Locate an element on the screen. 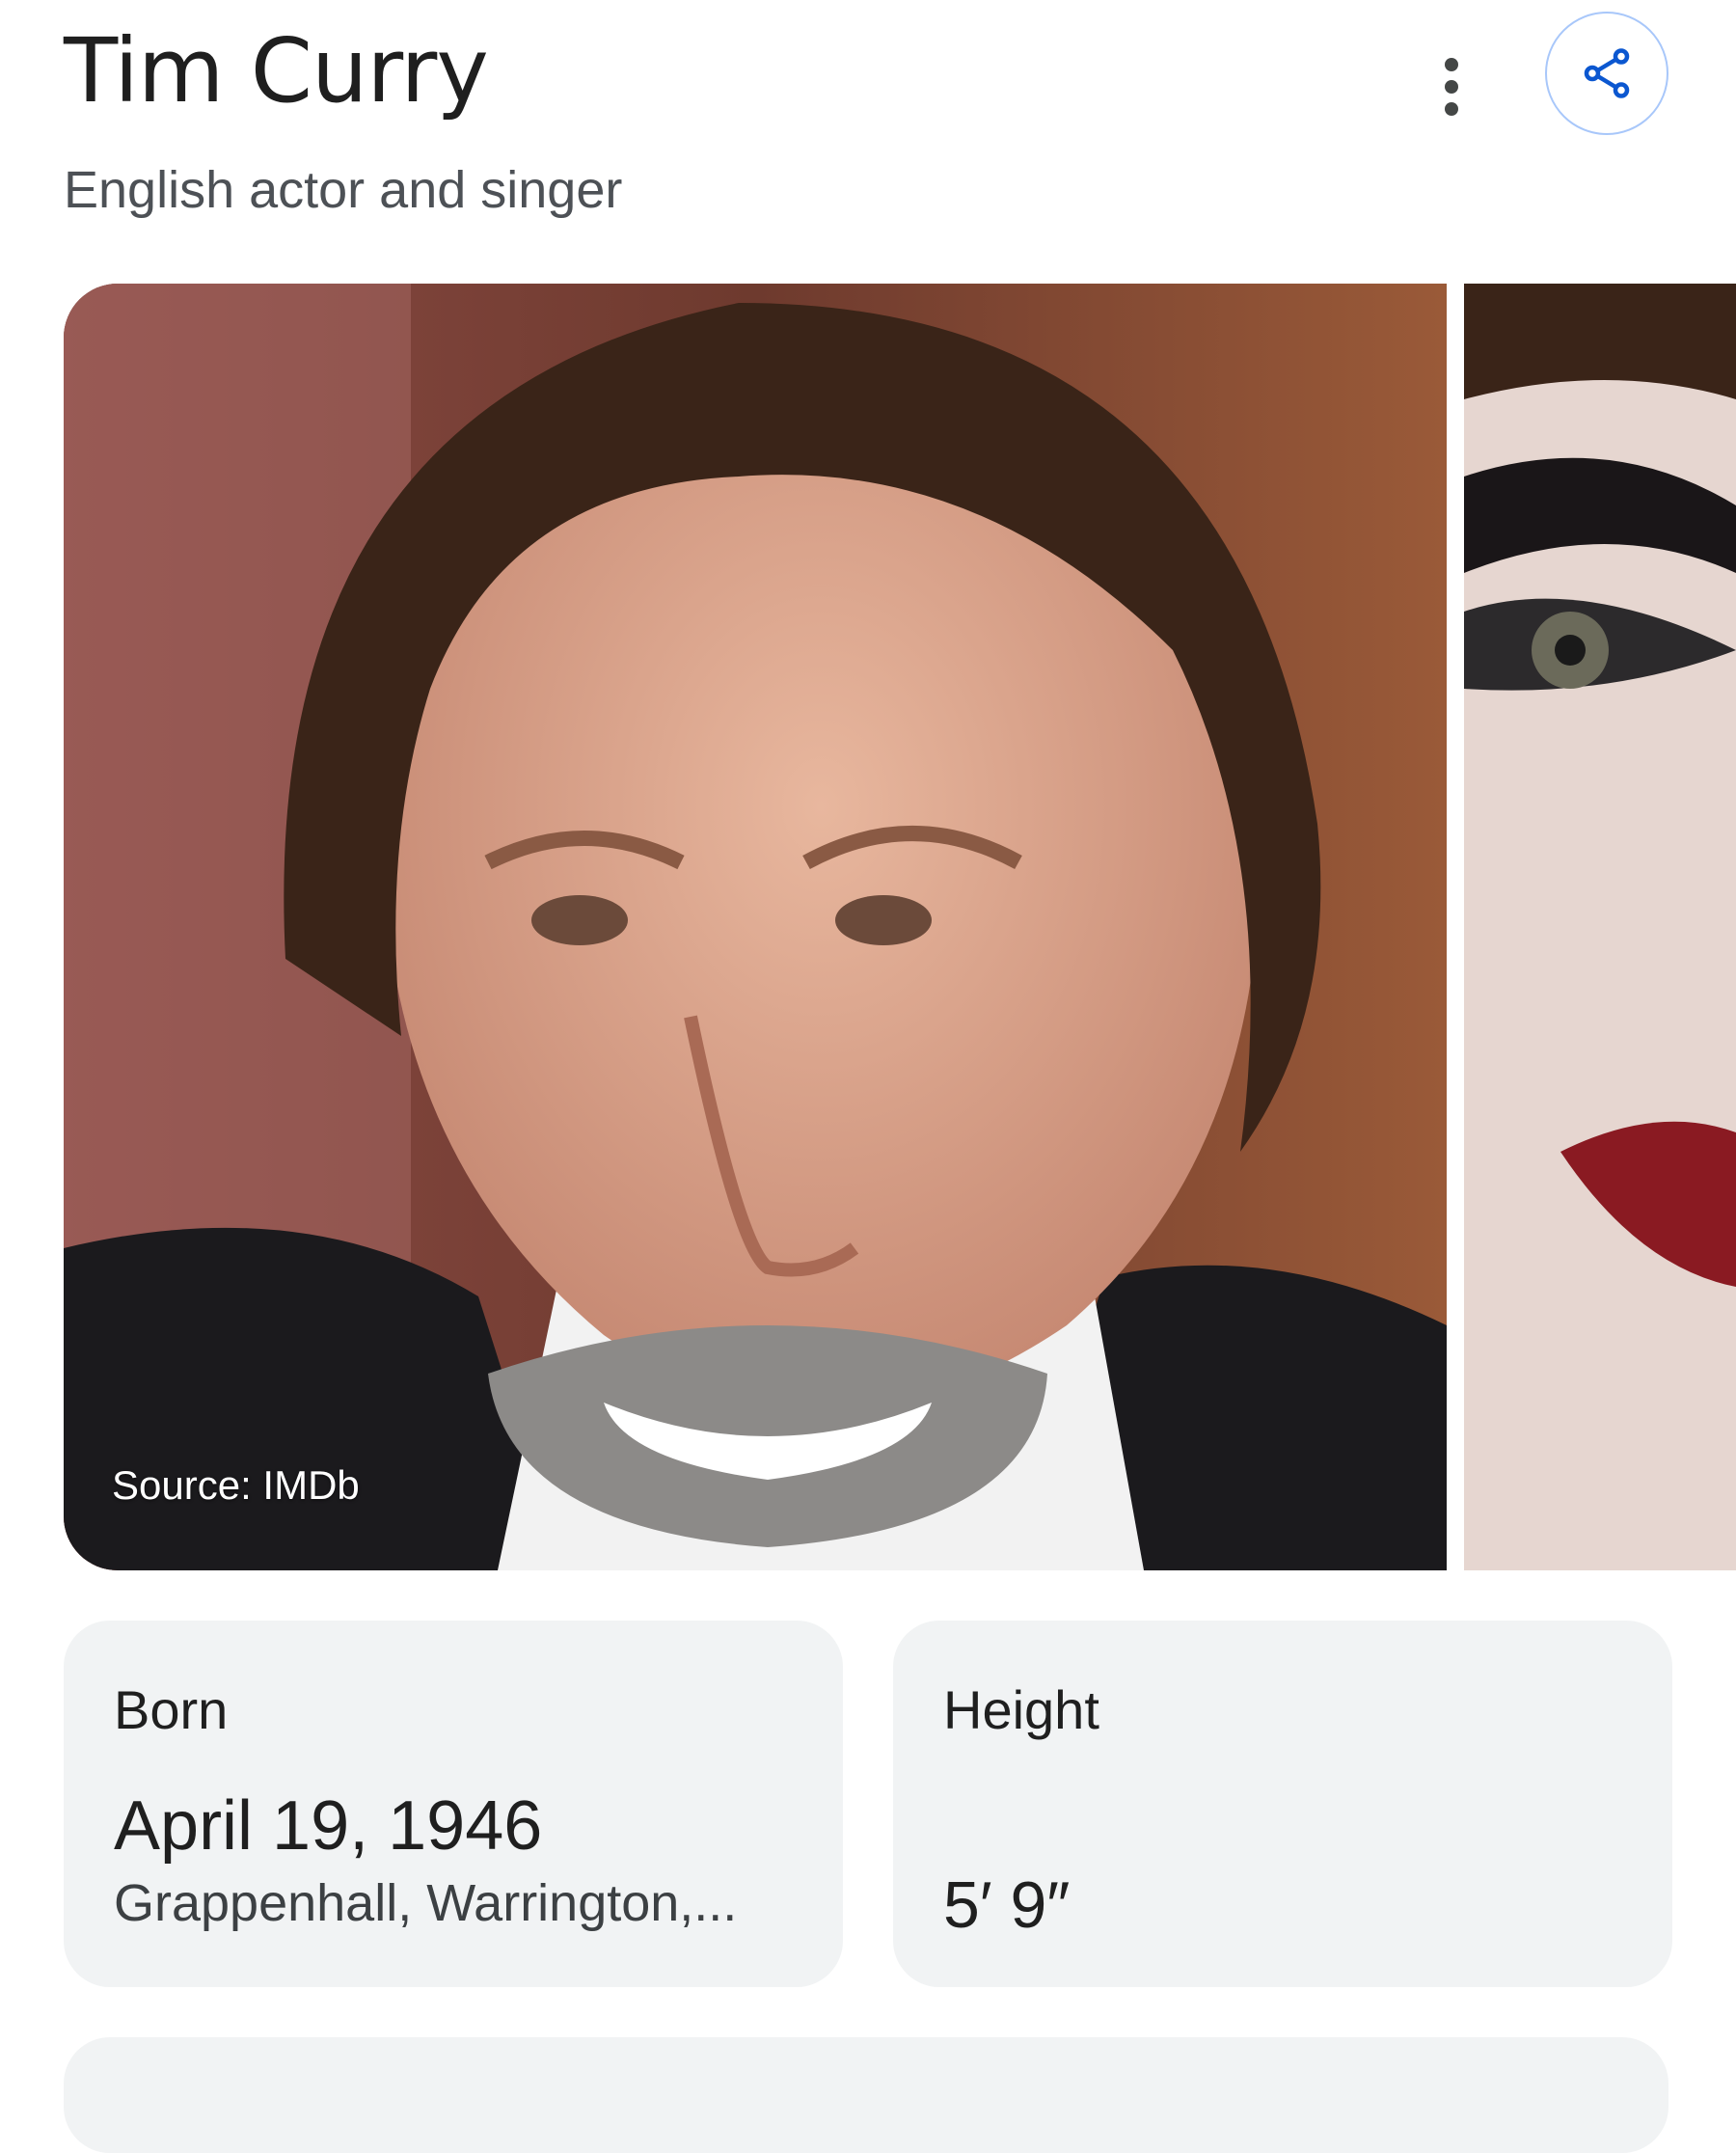 The height and width of the screenshot is (2153, 1736). photo-source-label: Source: IMDb is located at coordinates (236, 1485).